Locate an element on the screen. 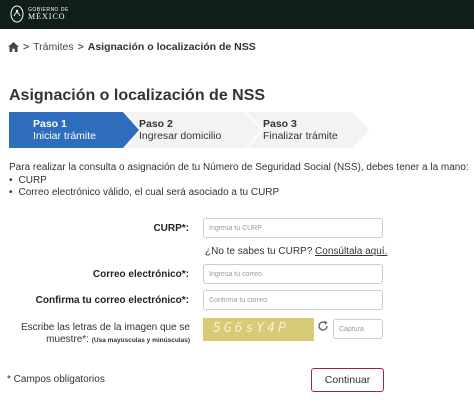 This screenshot has width=474, height=403. captcha-hint: (Usa mayúsculas y minúsculas) is located at coordinates (140, 340).